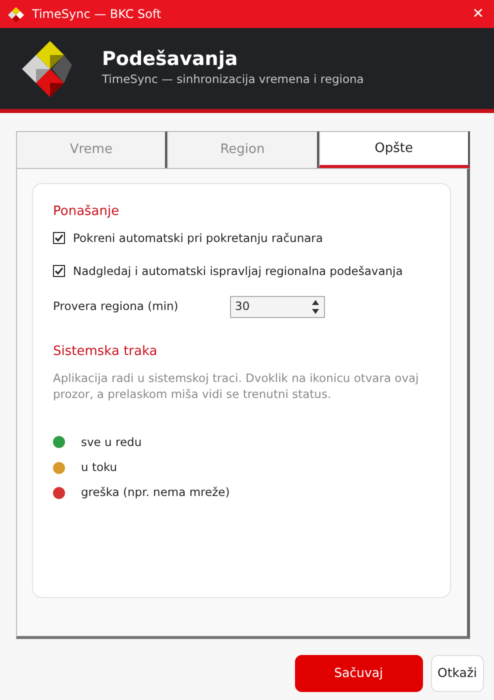  What do you see at coordinates (16, 14) in the screenshot?
I see `app-logo-icon` at bounding box center [16, 14].